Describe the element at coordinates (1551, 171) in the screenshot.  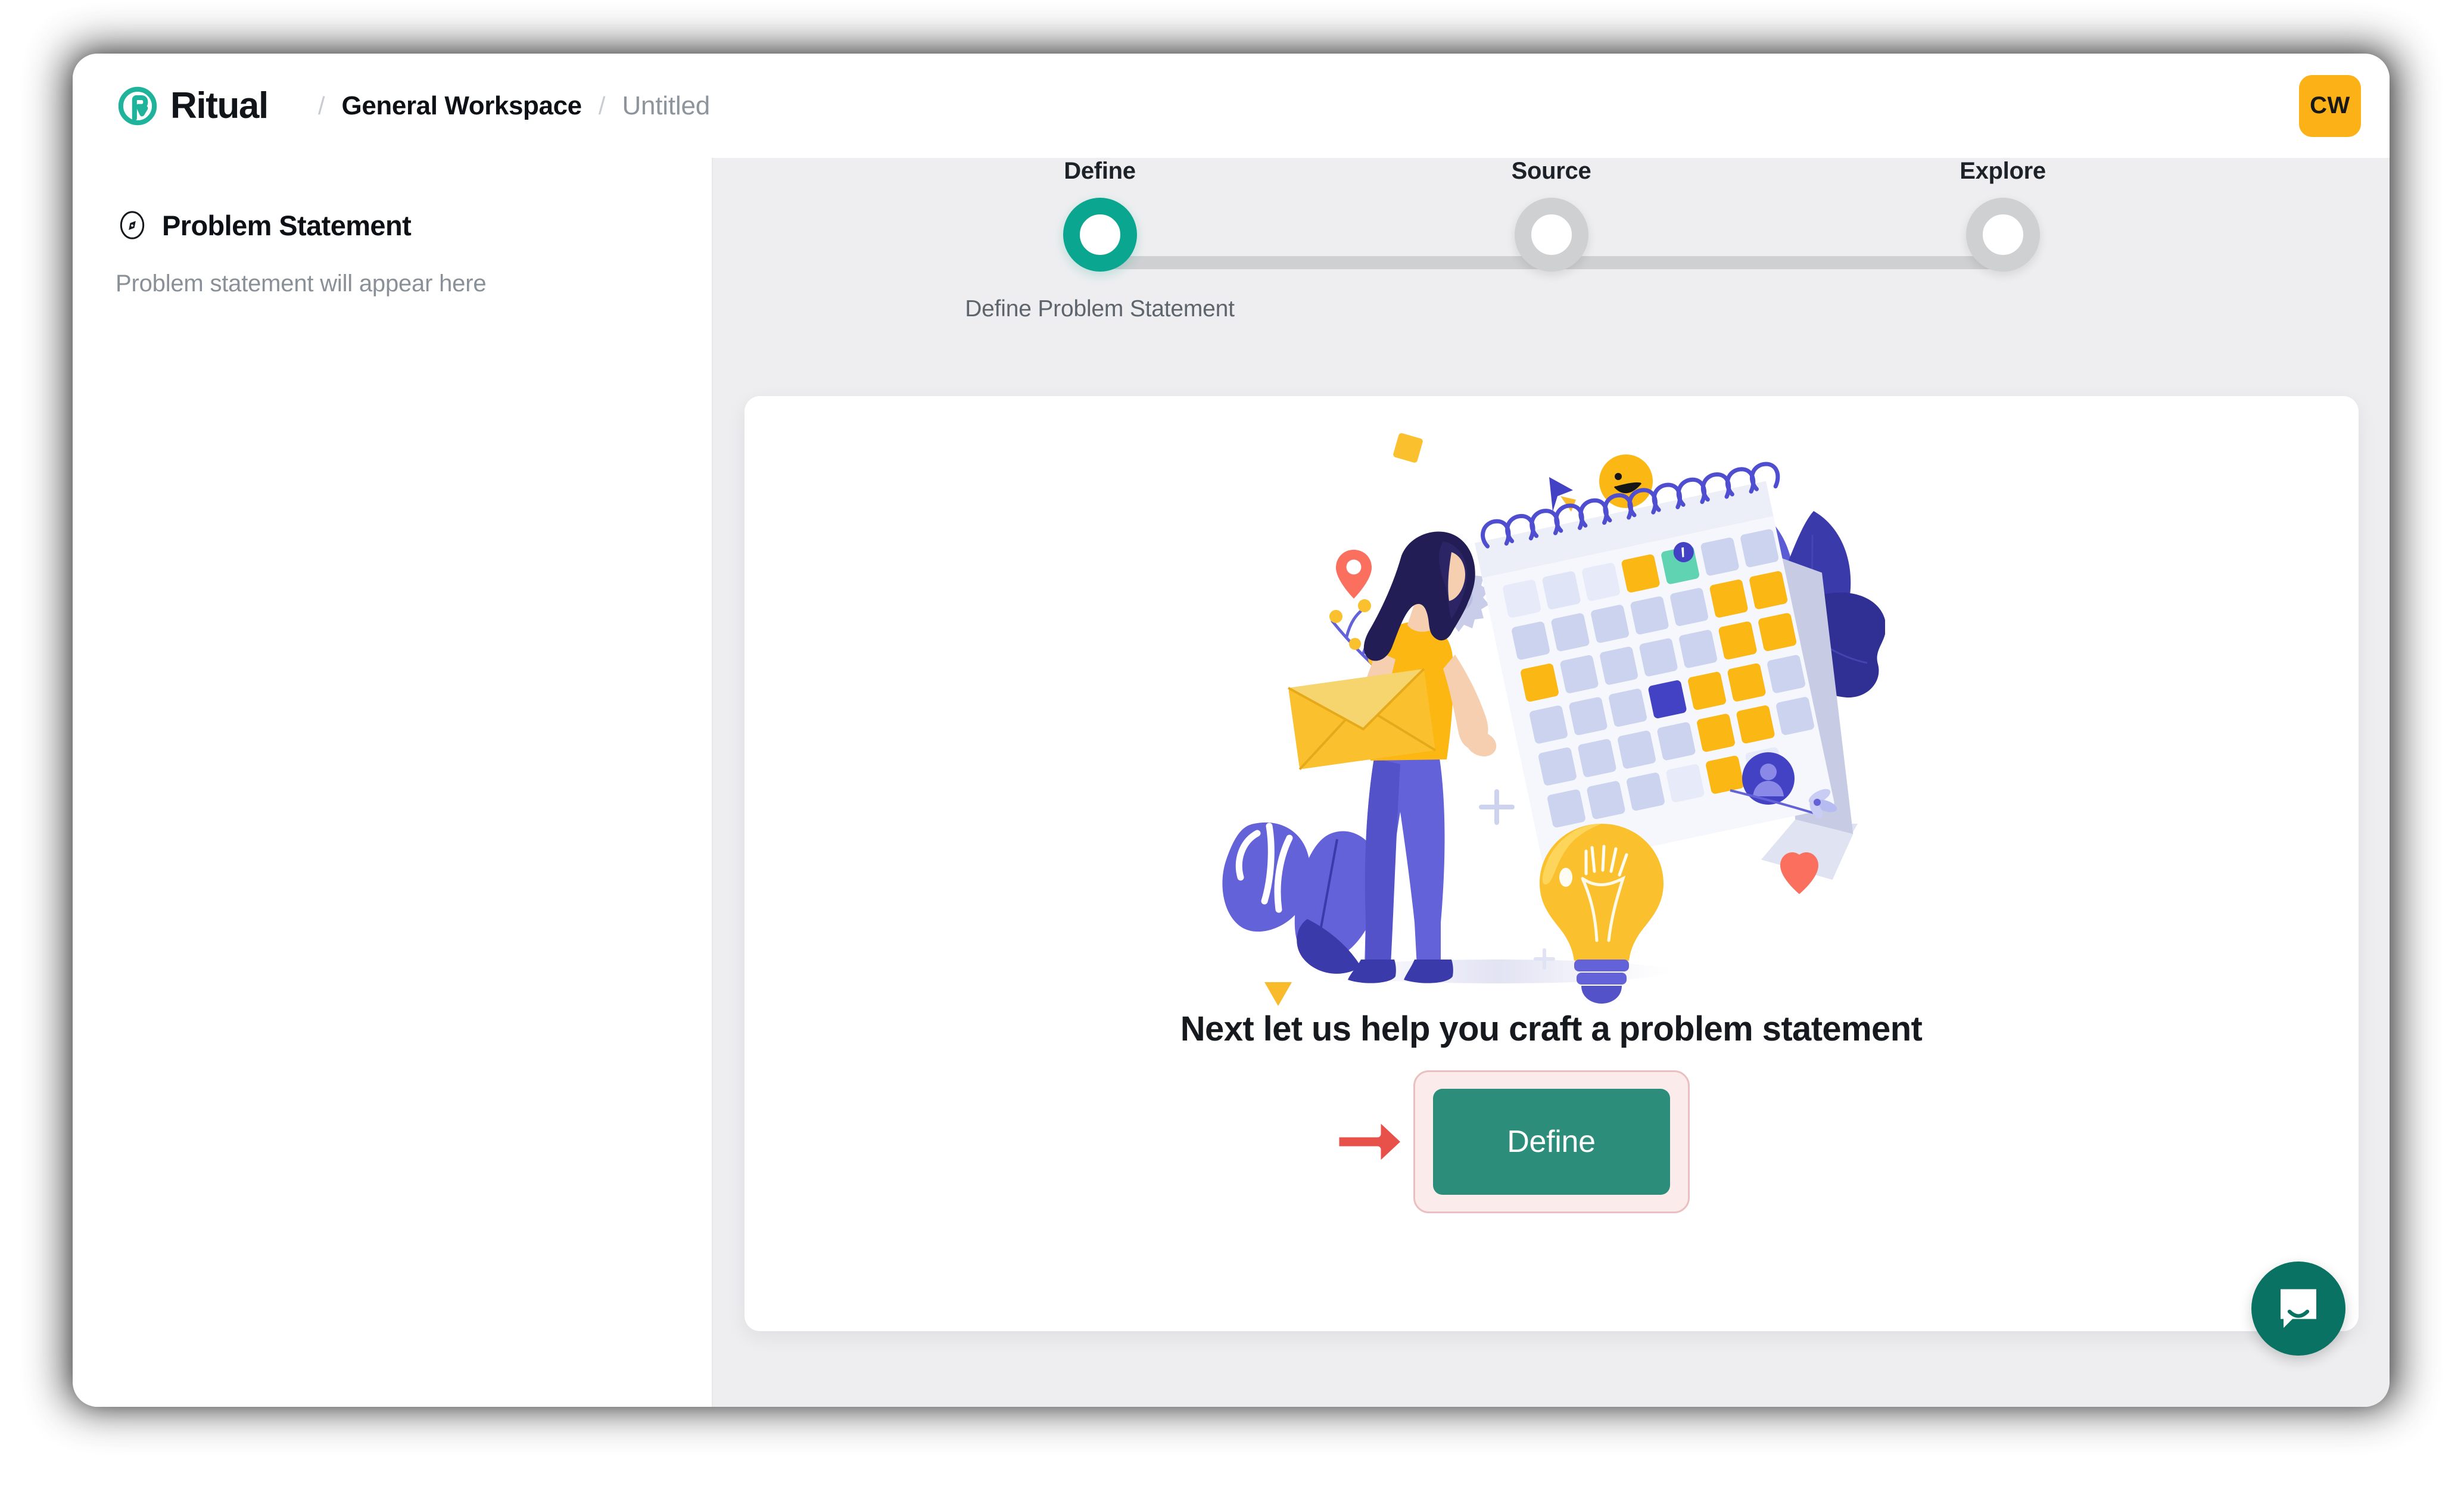
I see `stepper-step-label: Source` at that location.